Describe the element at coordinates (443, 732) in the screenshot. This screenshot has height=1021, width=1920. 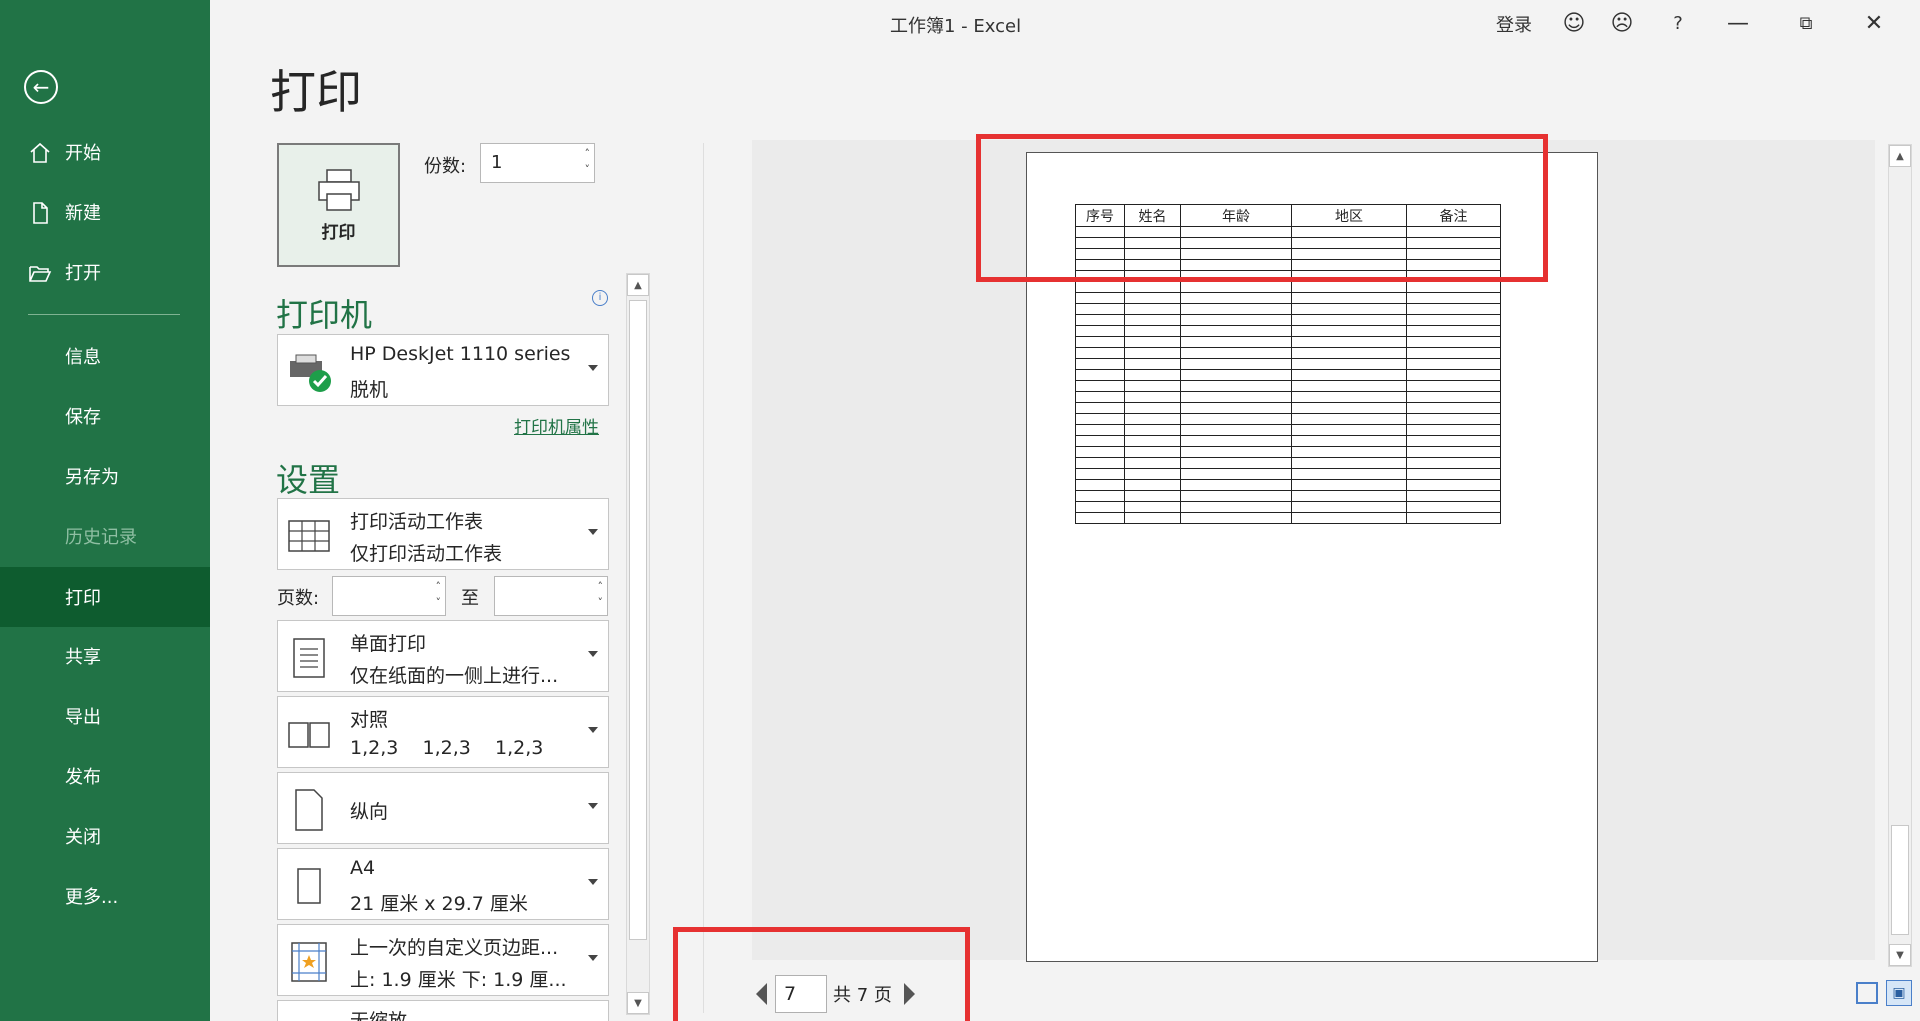
I see `collate-dropdown: 对照 1,2,3 1,2,3 1,2,3` at that location.